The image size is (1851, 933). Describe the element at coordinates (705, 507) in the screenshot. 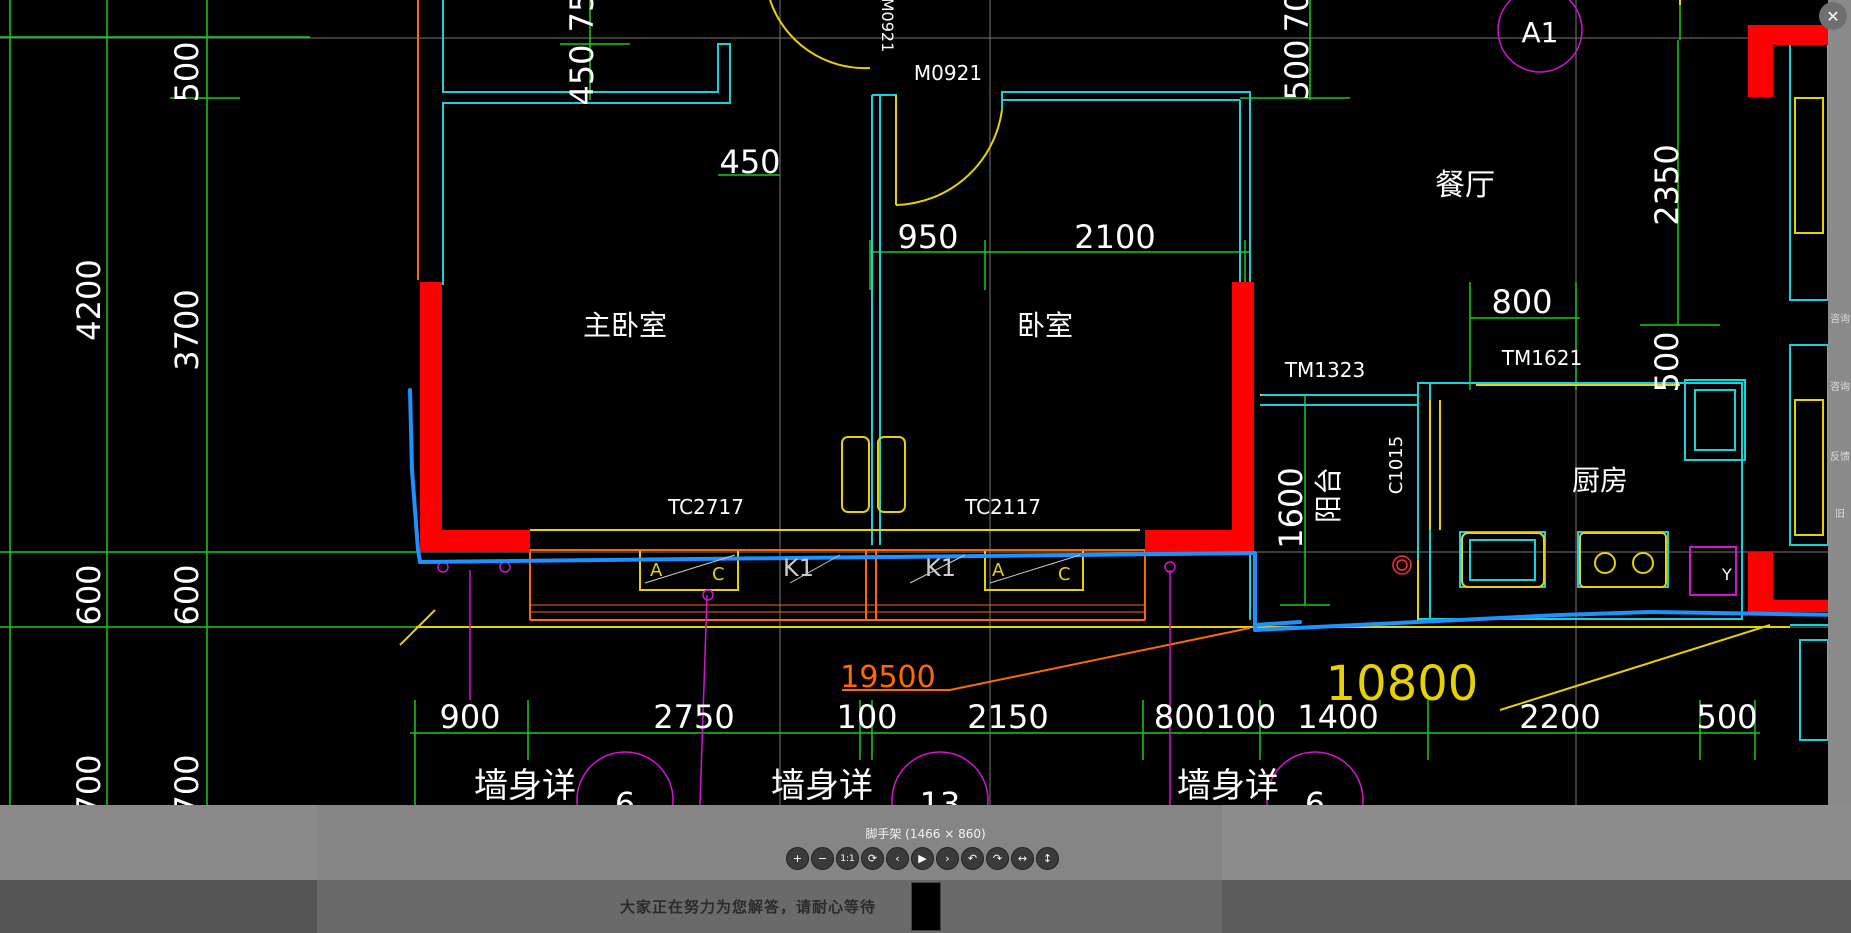

I see `window-tag-tc2717: TC2717` at that location.